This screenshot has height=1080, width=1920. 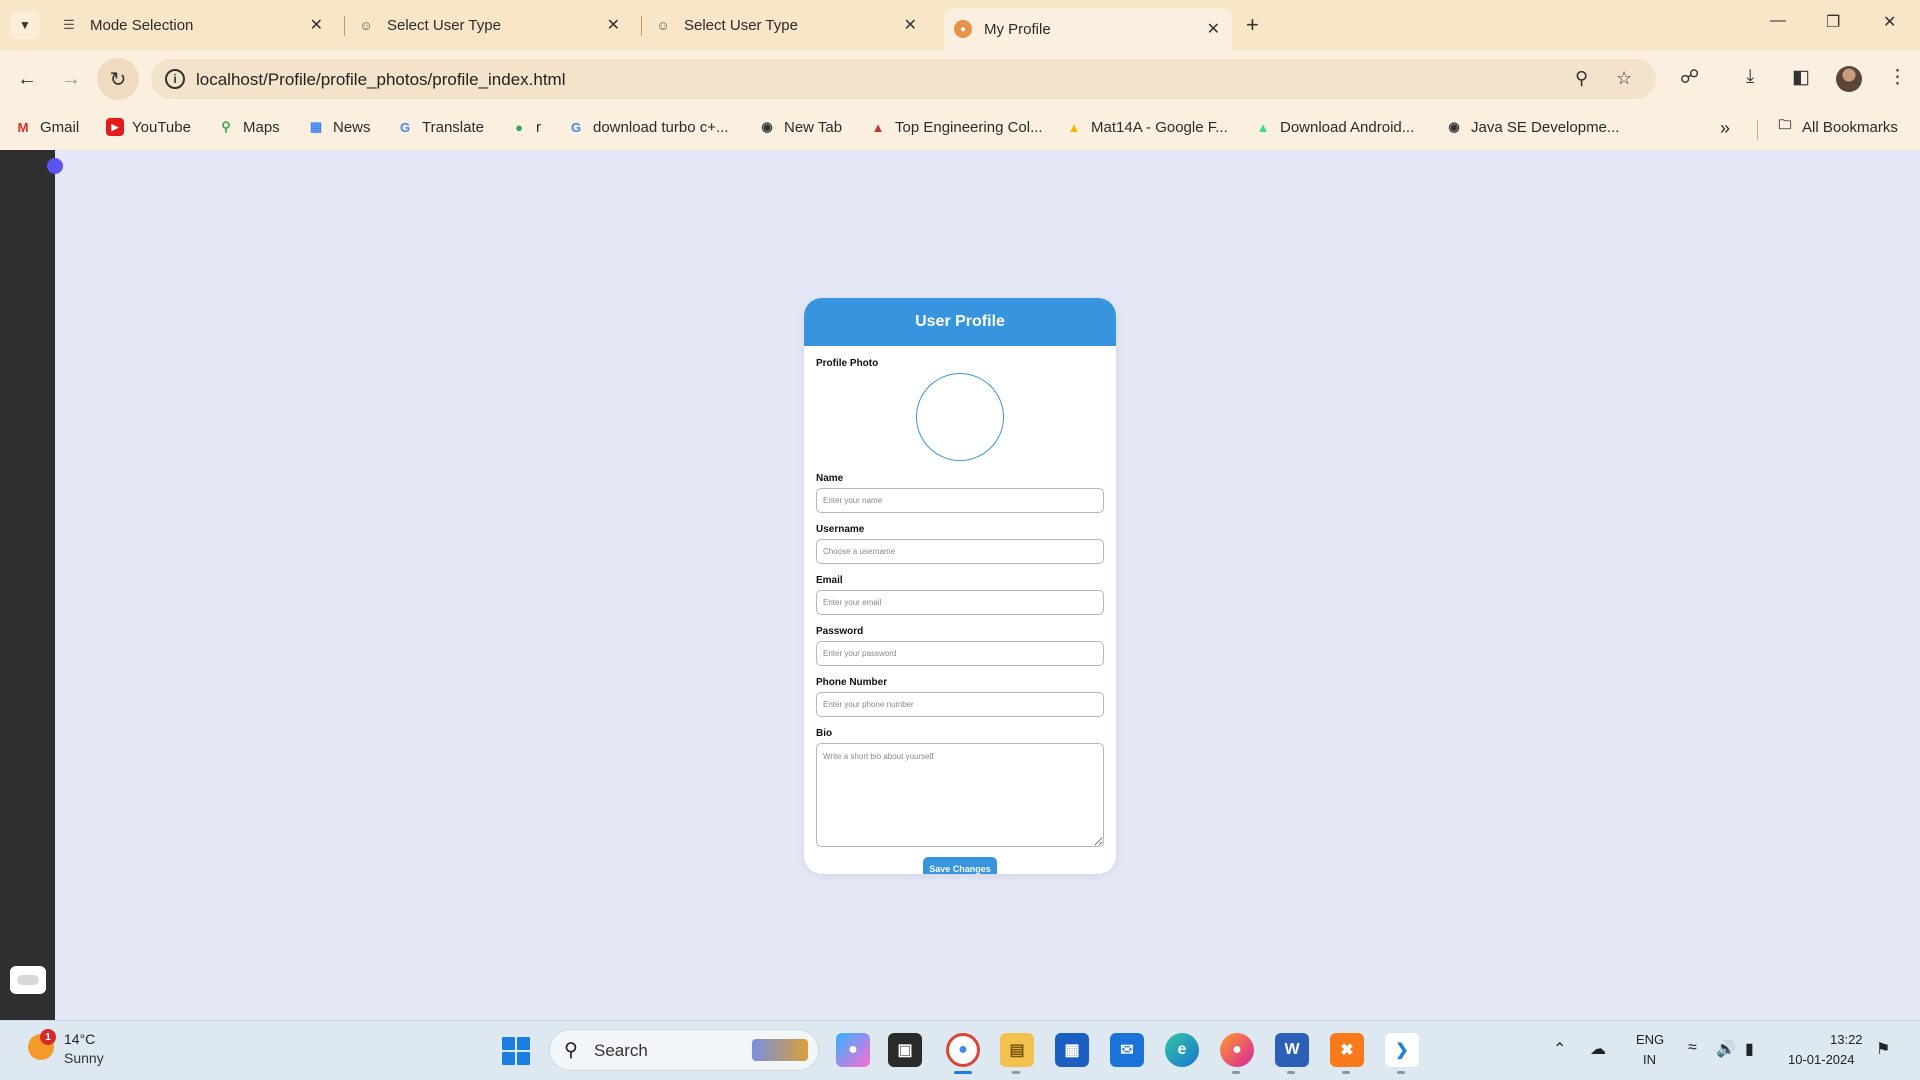 I want to click on more-menu-icon: ⋮, so click(x=1897, y=77).